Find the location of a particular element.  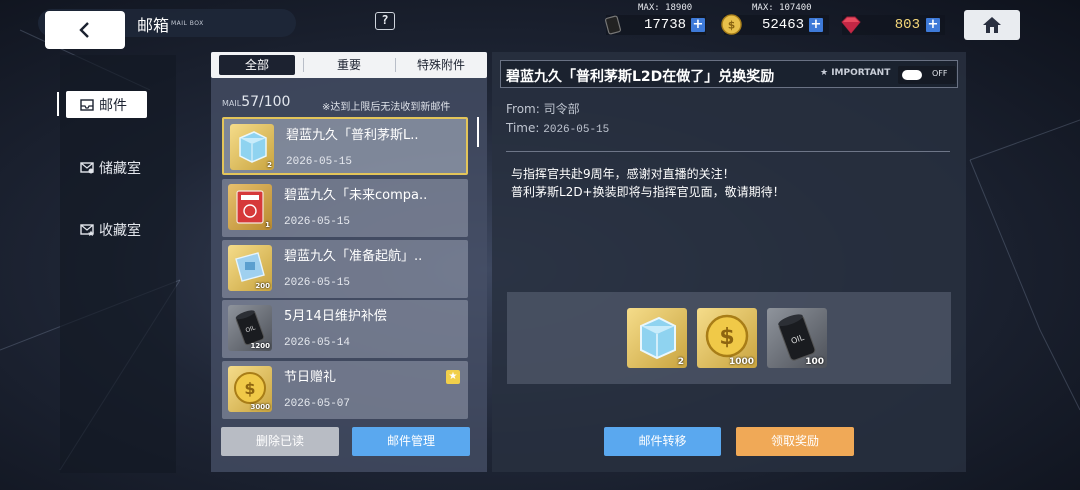

mail-from: From: 司令部 is located at coordinates (543, 109).